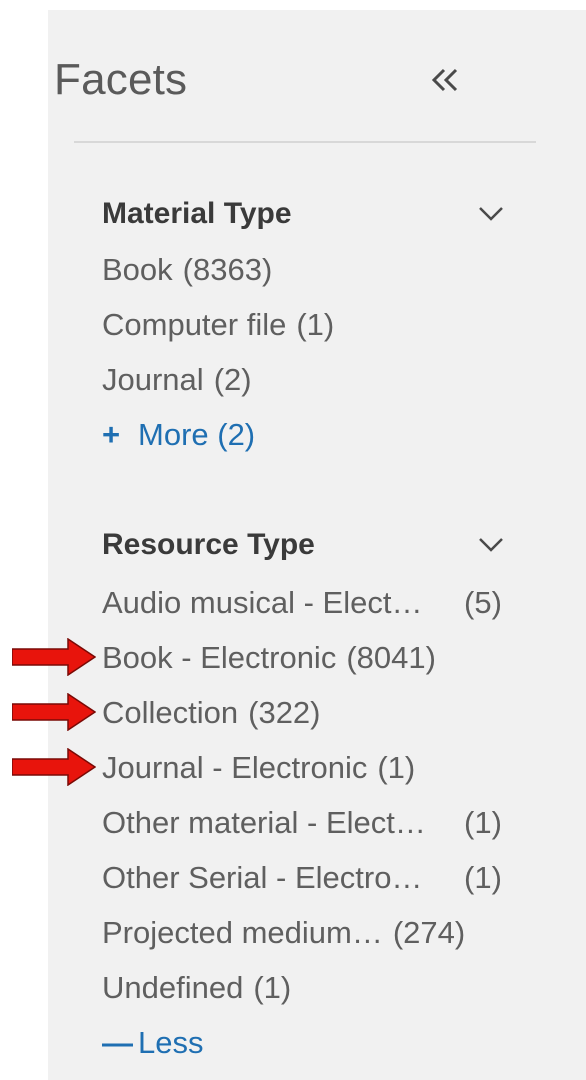  Describe the element at coordinates (391, 657) in the screenshot. I see `facet-count: (8041)` at that location.